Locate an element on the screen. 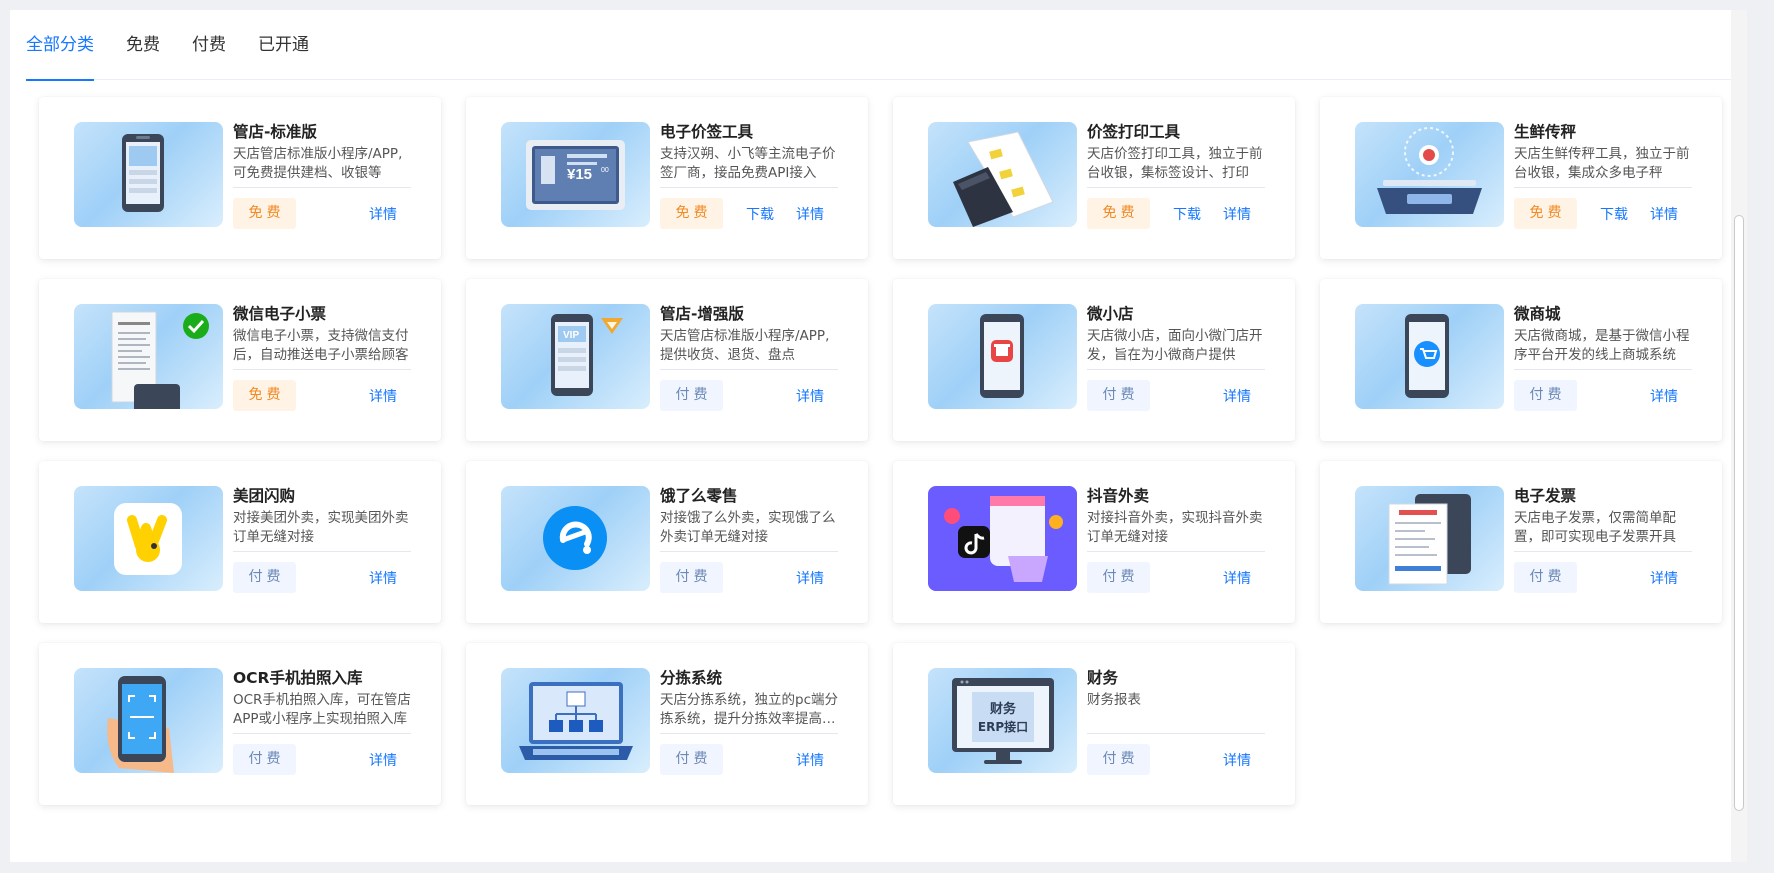 The image size is (1774, 873). app-thumbnail: ¥15 00 is located at coordinates (575, 174).